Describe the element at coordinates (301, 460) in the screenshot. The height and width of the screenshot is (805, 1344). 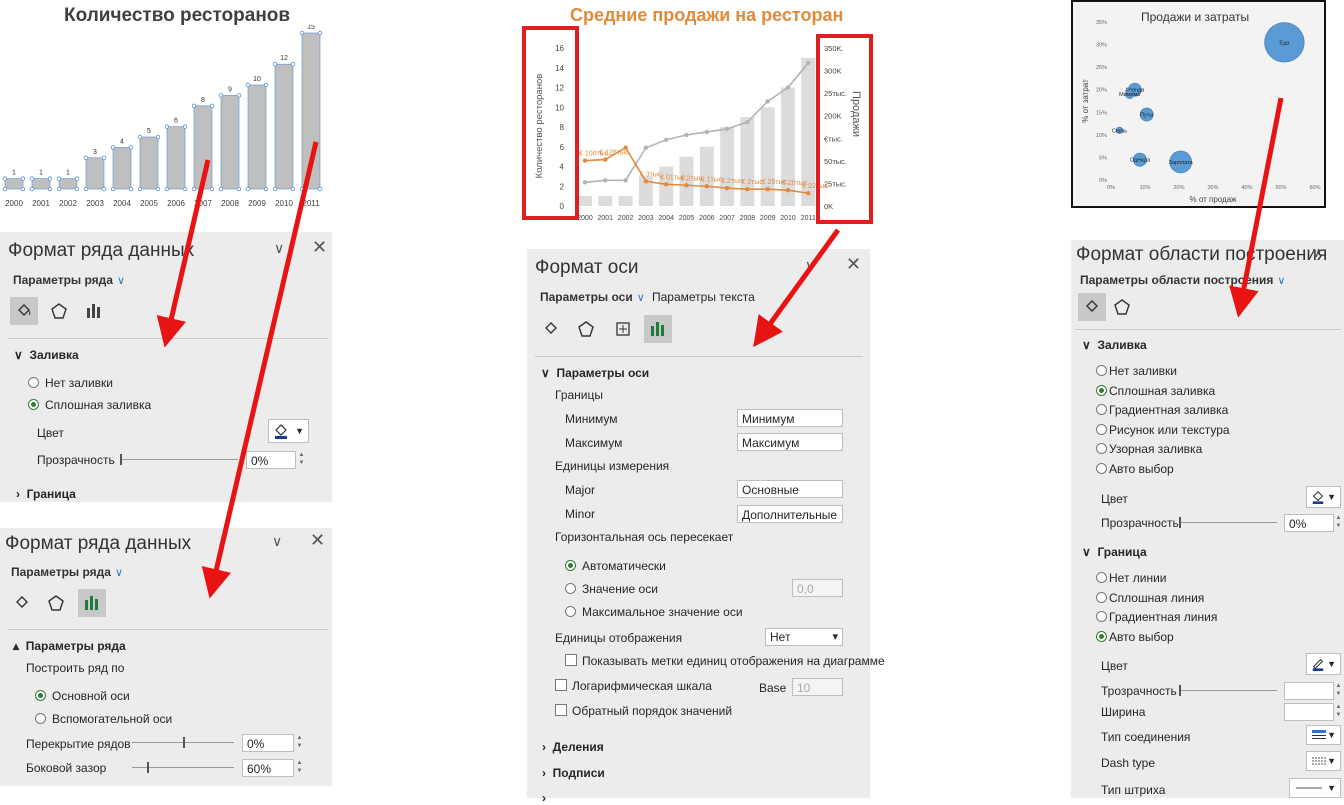
I see `transparency-spinner: ▲ ▼` at that location.